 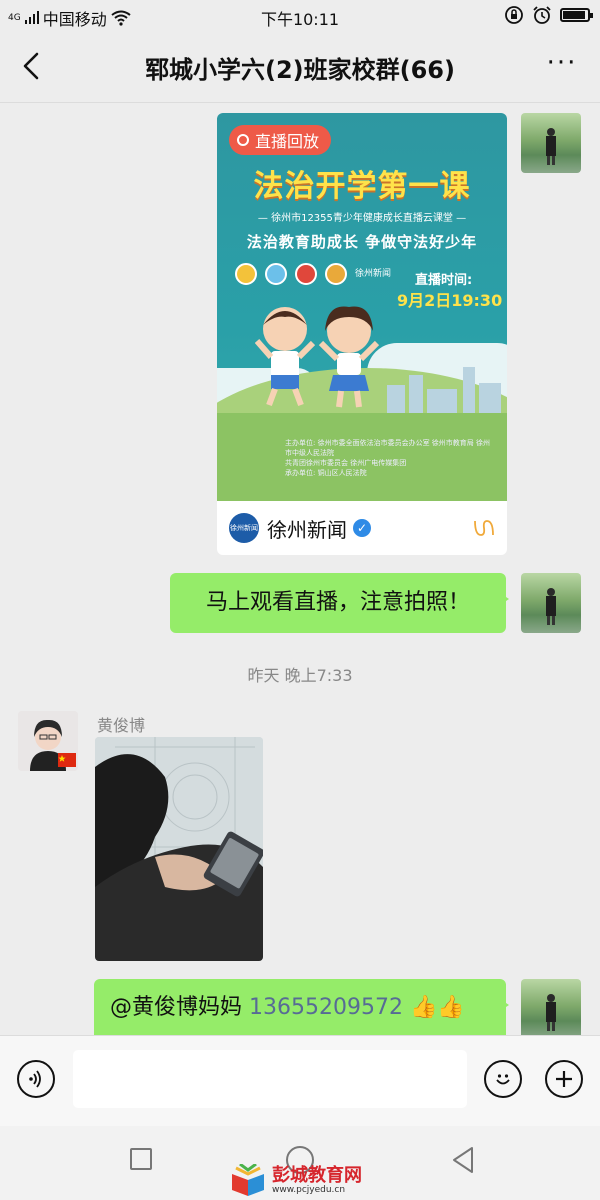 What do you see at coordinates (244, 528) in the screenshot?
I see `source-logo-icon: 徐州新闻` at bounding box center [244, 528].